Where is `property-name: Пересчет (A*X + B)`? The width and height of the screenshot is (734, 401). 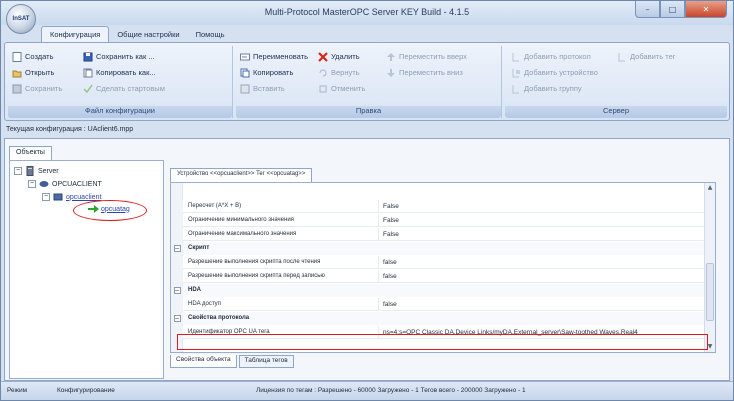
property-name: Пересчет (A*X + B) is located at coordinates (281, 206).